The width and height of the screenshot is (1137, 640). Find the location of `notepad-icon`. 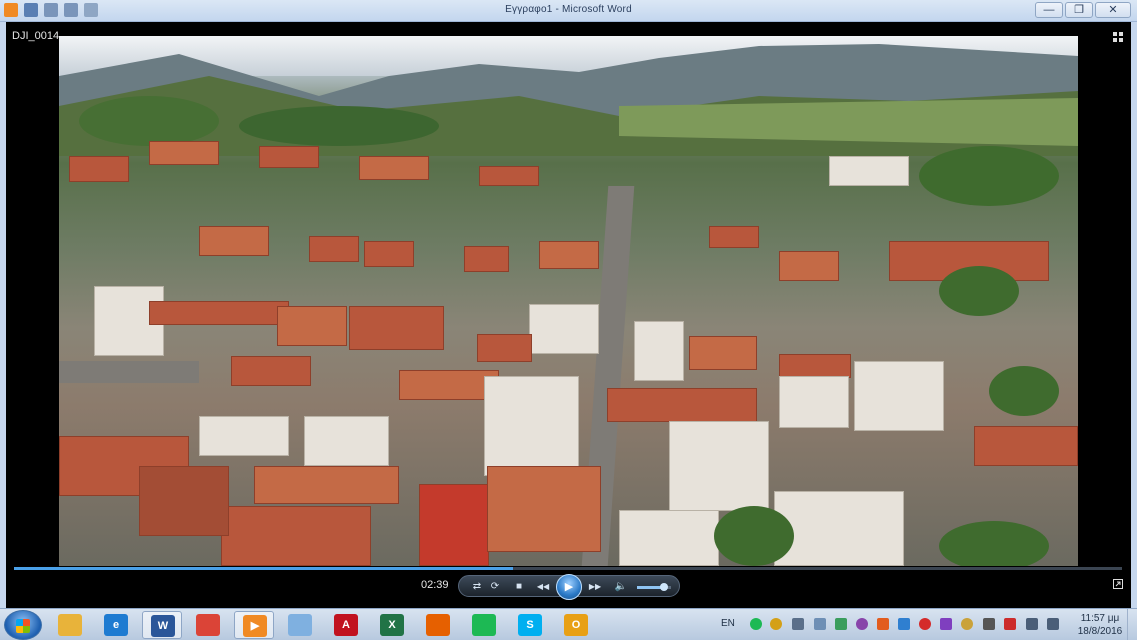

notepad-icon is located at coordinates (300, 625).